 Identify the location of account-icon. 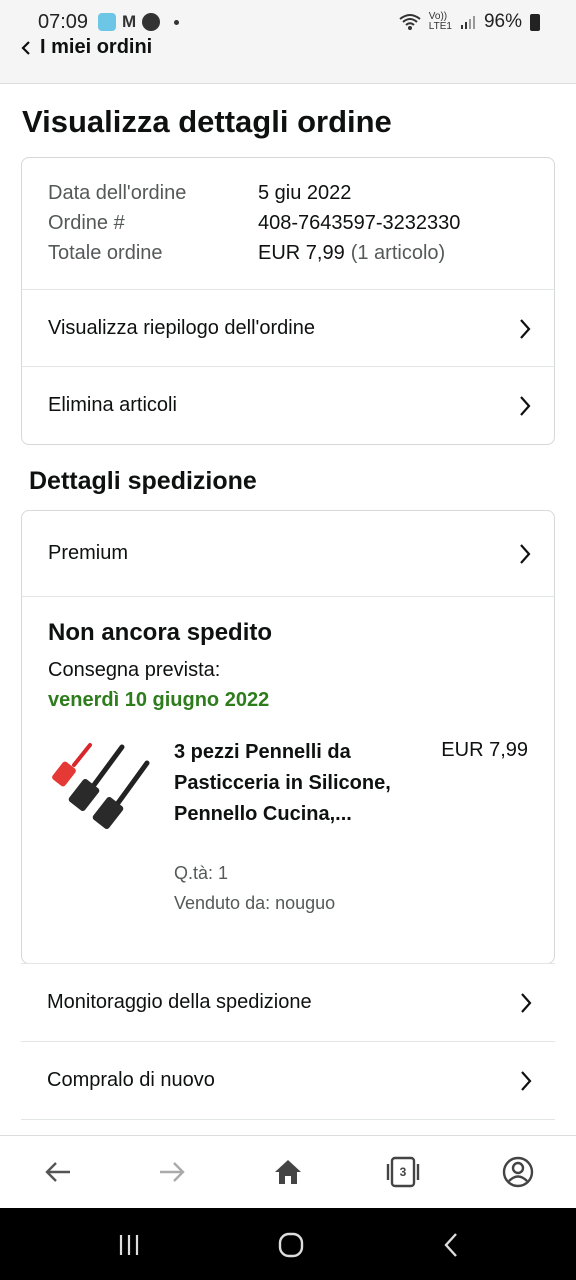
(518, 1172).